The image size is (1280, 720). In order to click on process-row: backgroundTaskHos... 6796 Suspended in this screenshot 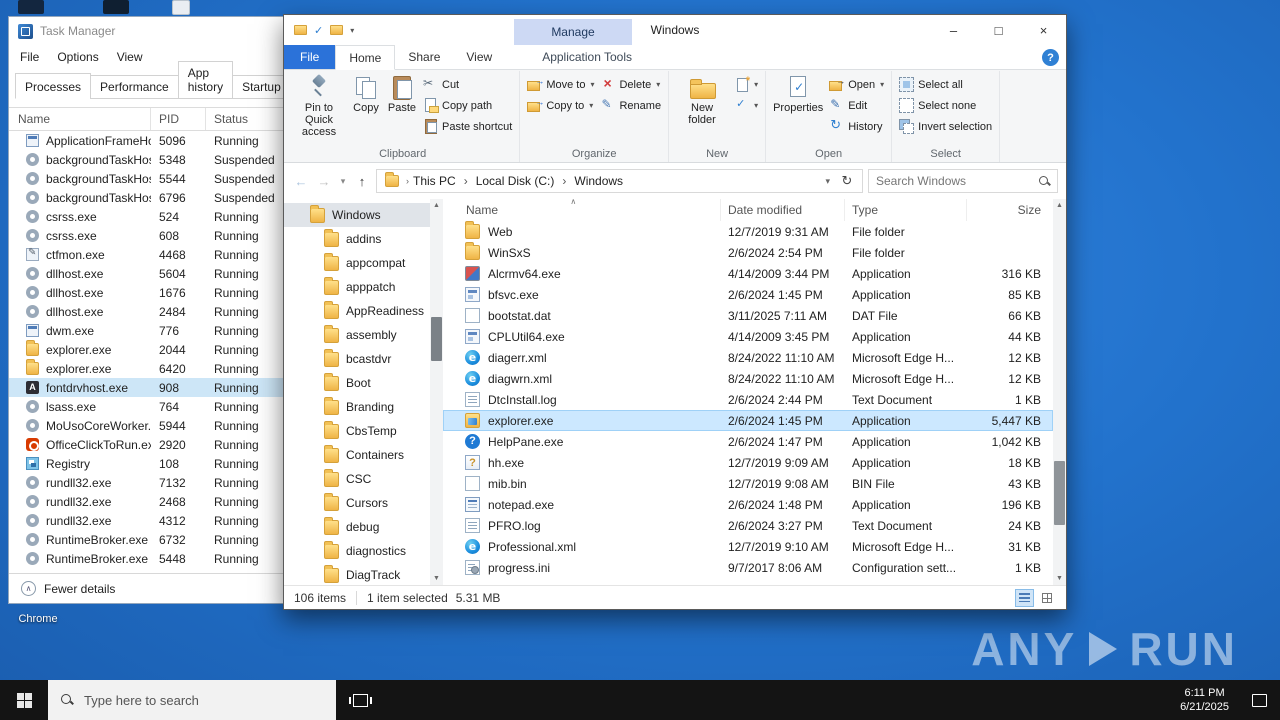, I will do `click(148, 197)`.